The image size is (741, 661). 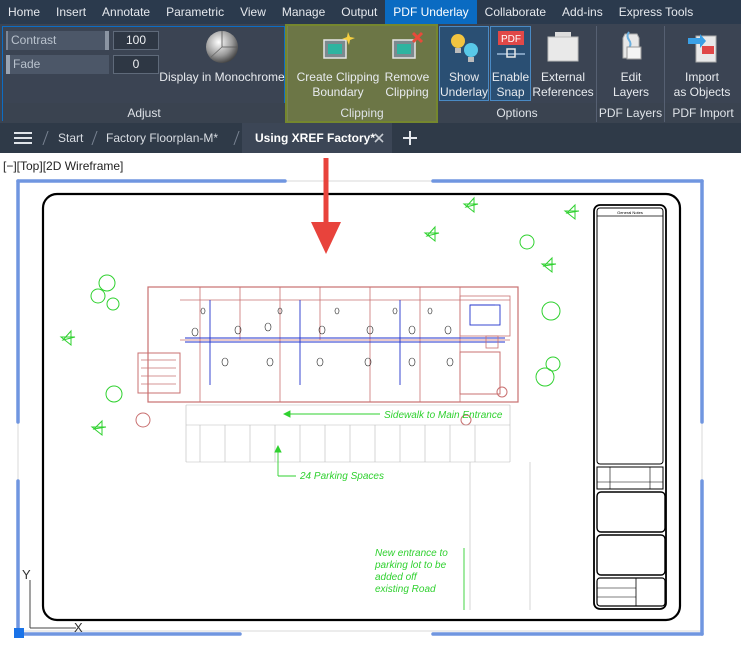 I want to click on show-underlay-line2: Underlay, so click(x=464, y=92).